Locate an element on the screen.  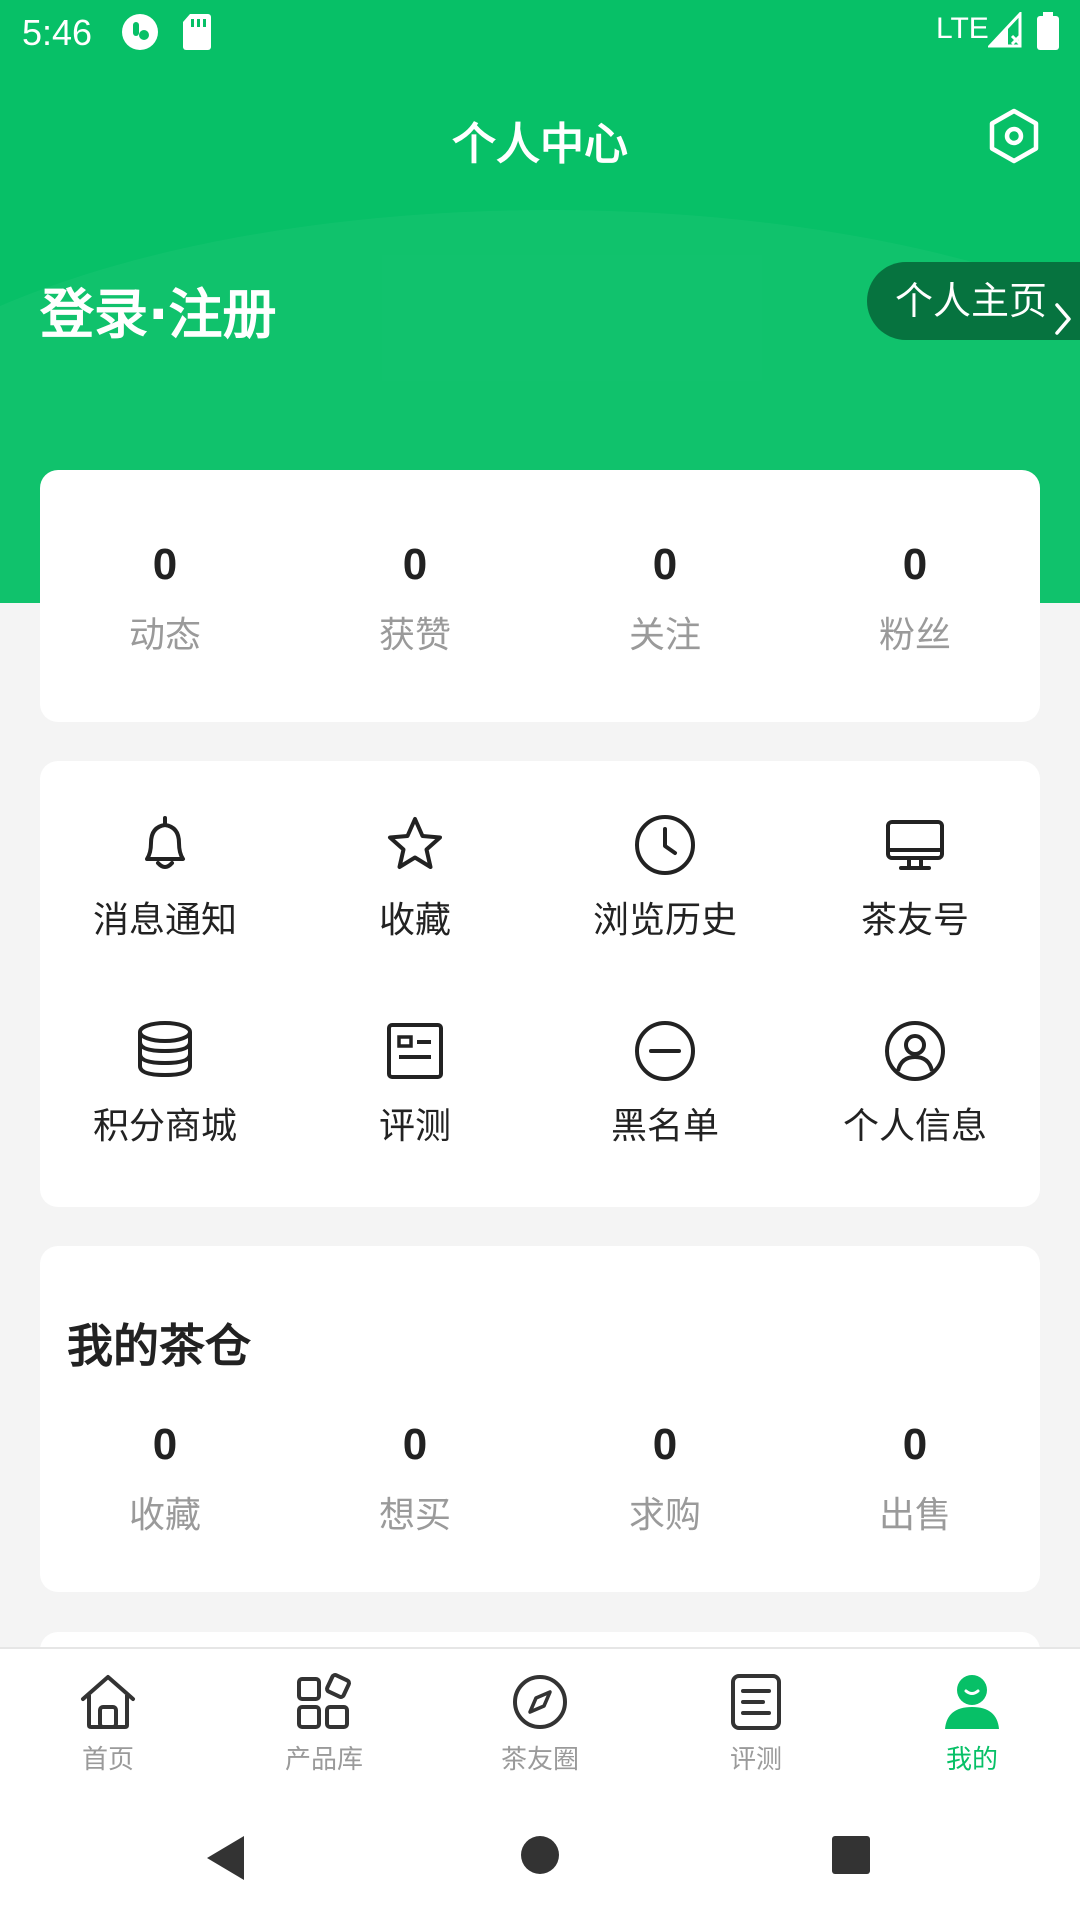
menu-item-label: 浏览历史 is located at coordinates (664, 920).